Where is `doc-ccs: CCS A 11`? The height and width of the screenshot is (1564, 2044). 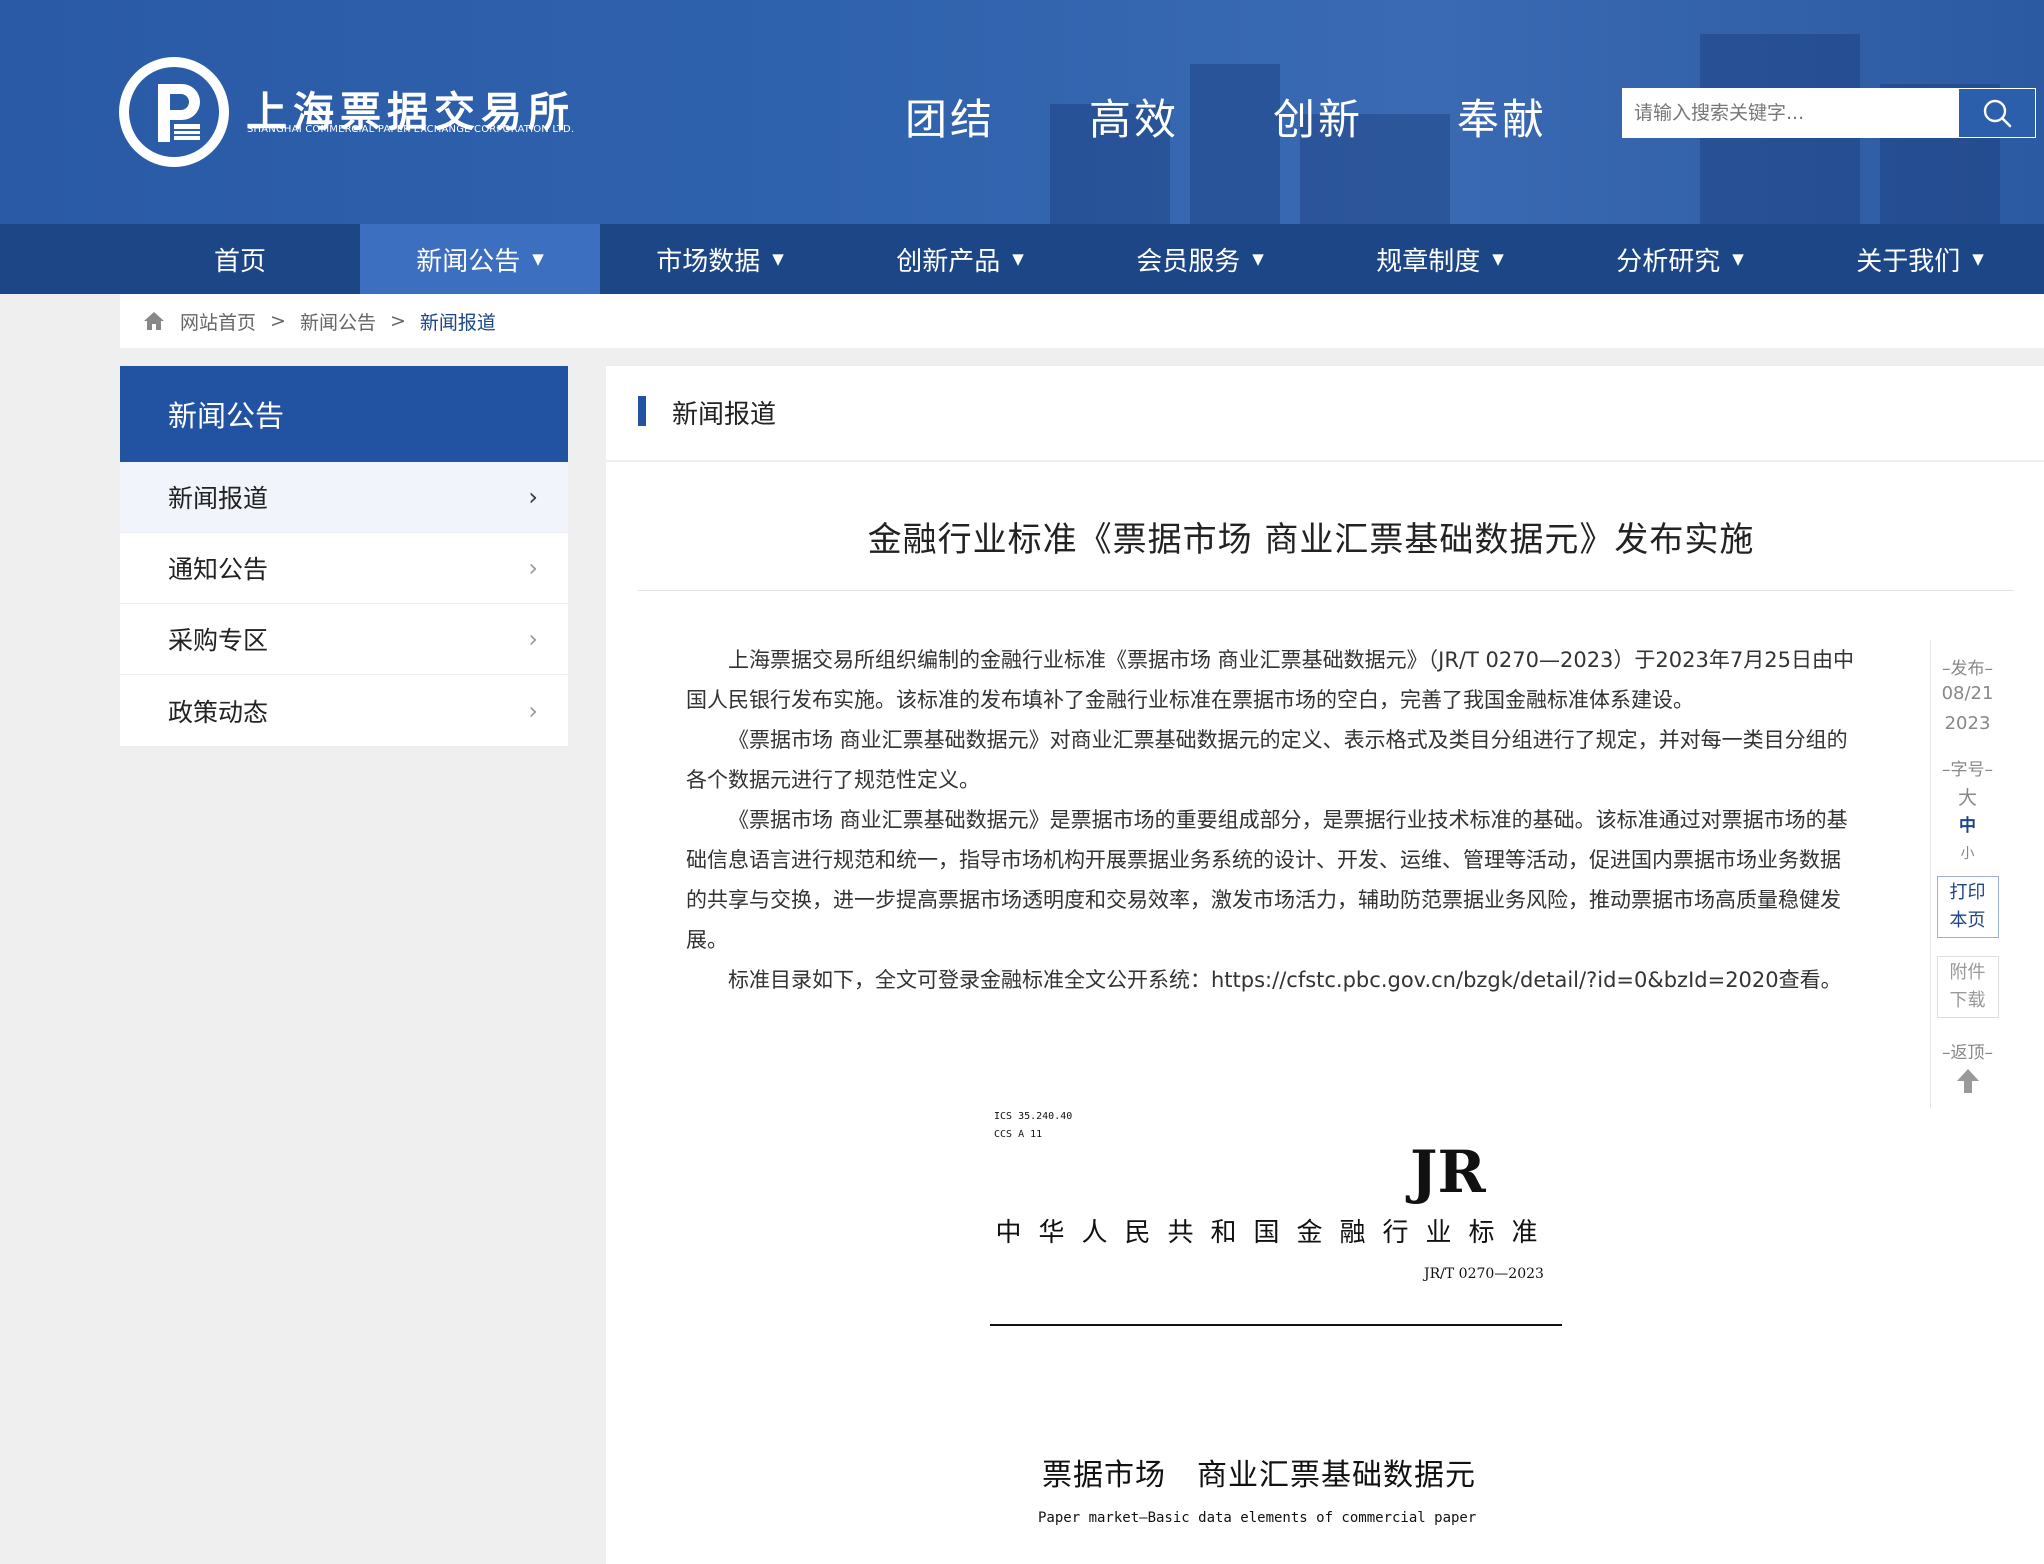 doc-ccs: CCS A 11 is located at coordinates (1018, 1134).